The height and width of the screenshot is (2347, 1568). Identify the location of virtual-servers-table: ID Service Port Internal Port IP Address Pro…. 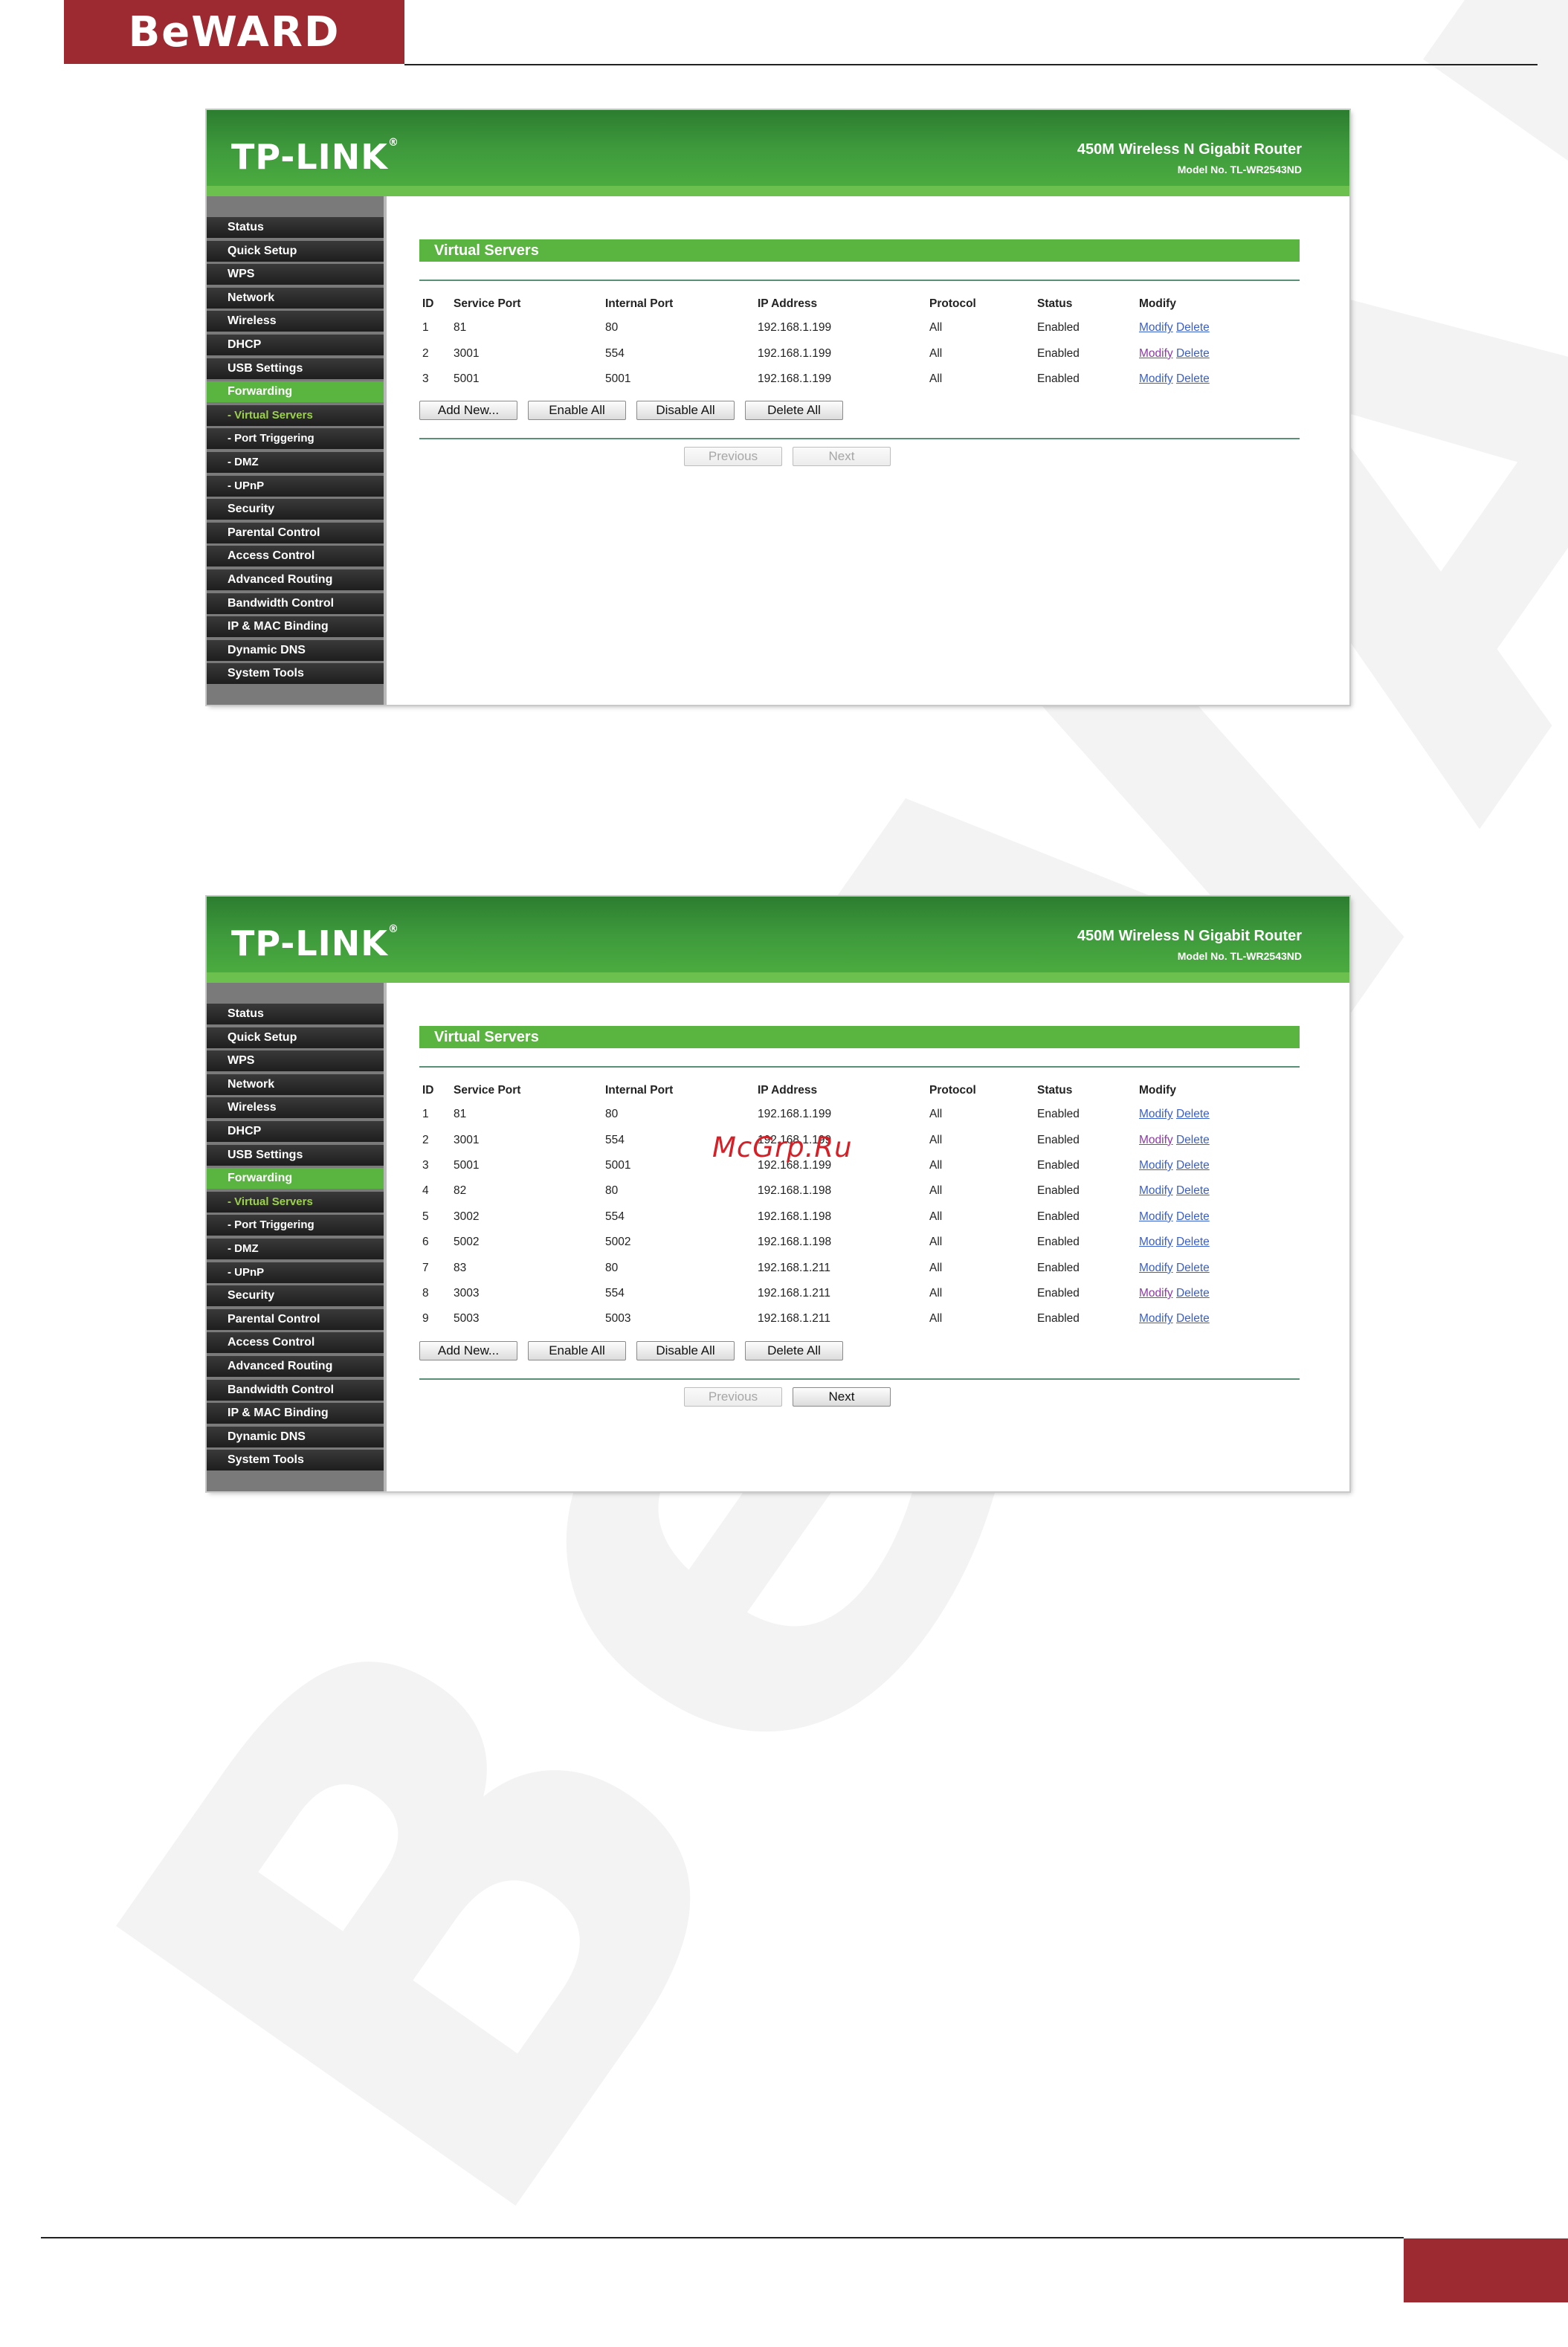
(853, 342).